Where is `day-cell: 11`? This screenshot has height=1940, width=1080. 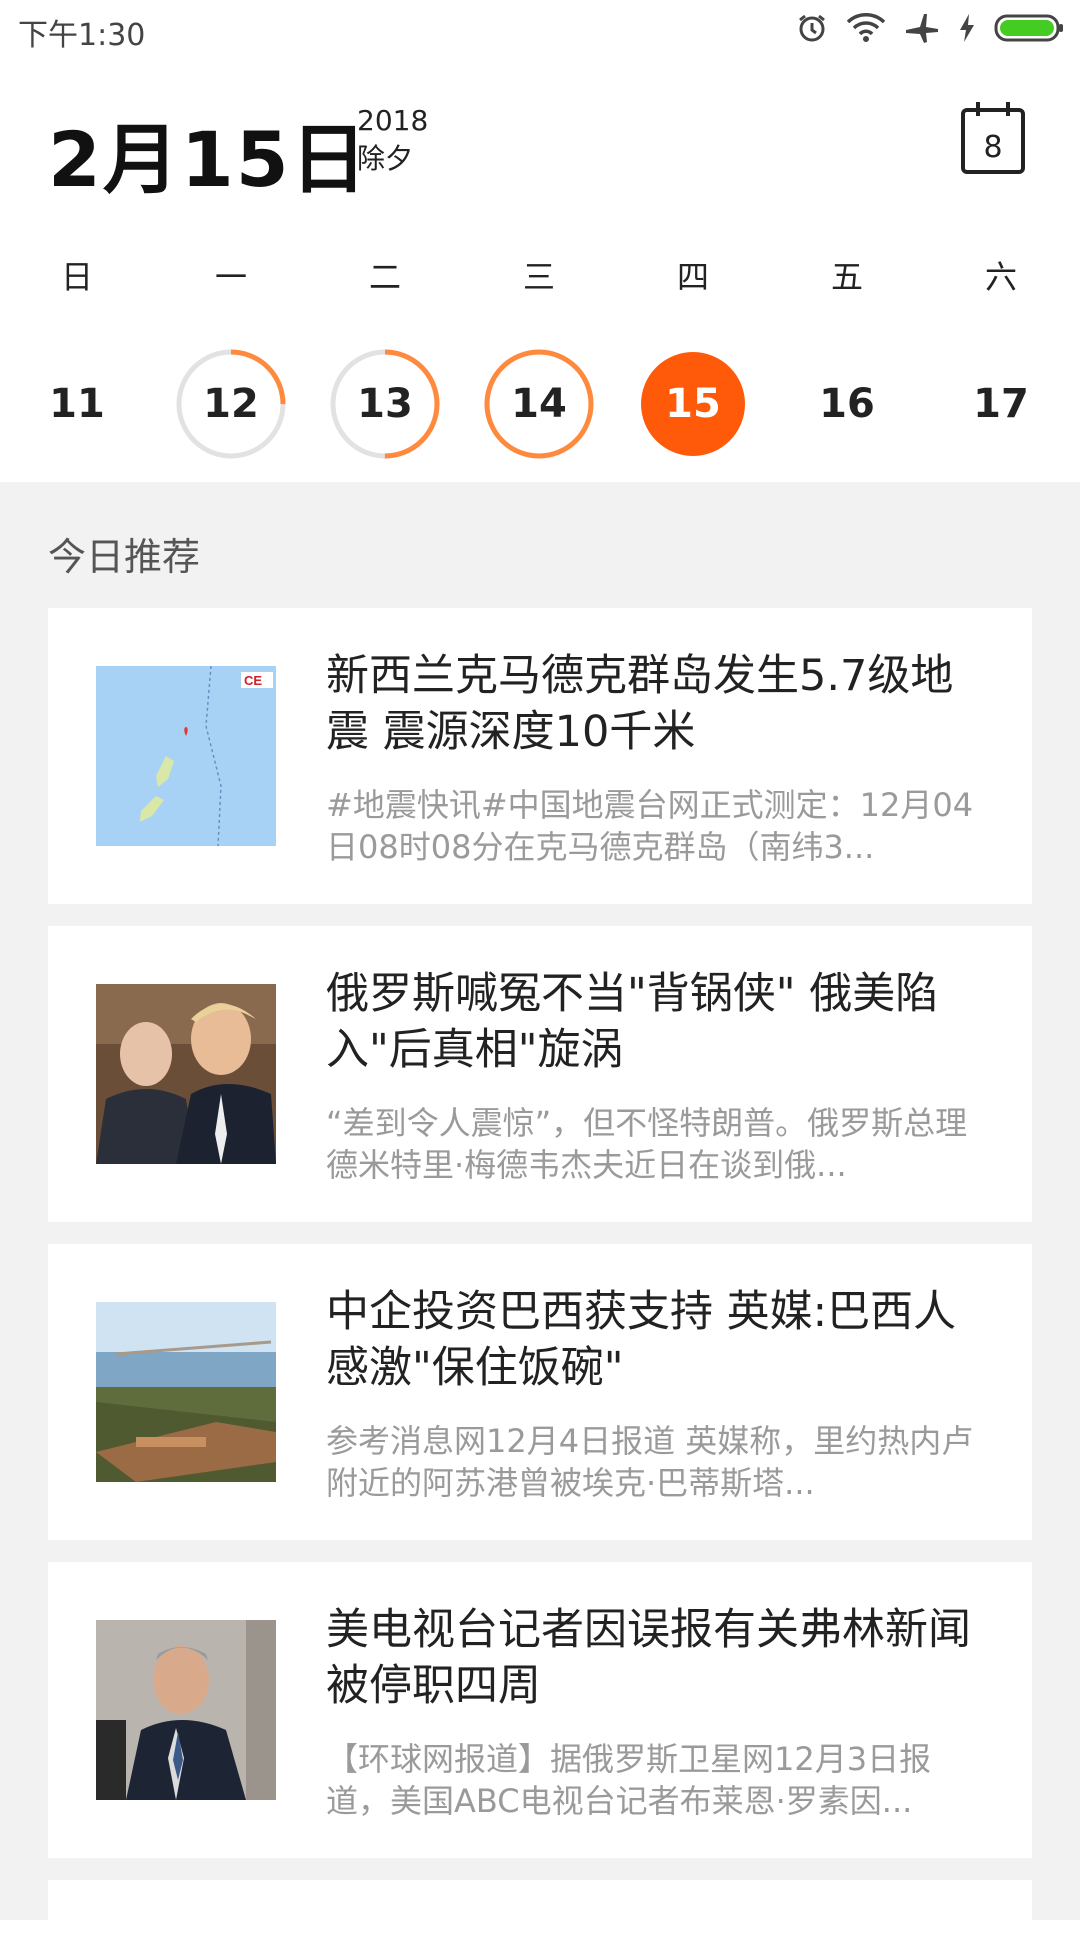 day-cell: 11 is located at coordinates (77, 404).